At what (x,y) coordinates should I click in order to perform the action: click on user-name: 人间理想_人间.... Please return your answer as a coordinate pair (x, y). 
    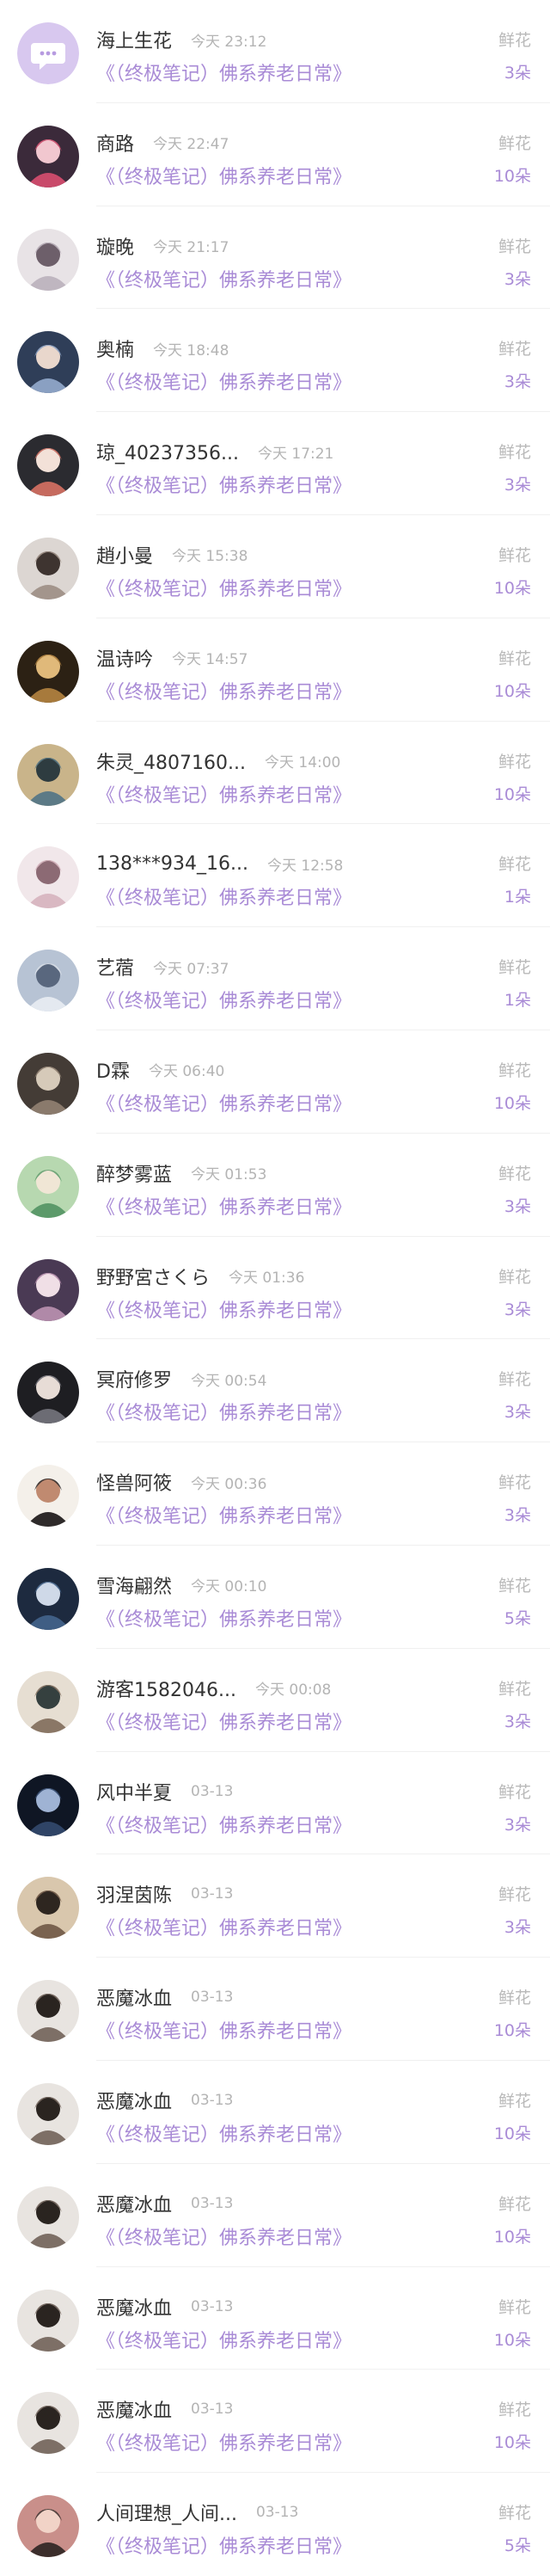
    Looking at the image, I should click on (166, 2512).